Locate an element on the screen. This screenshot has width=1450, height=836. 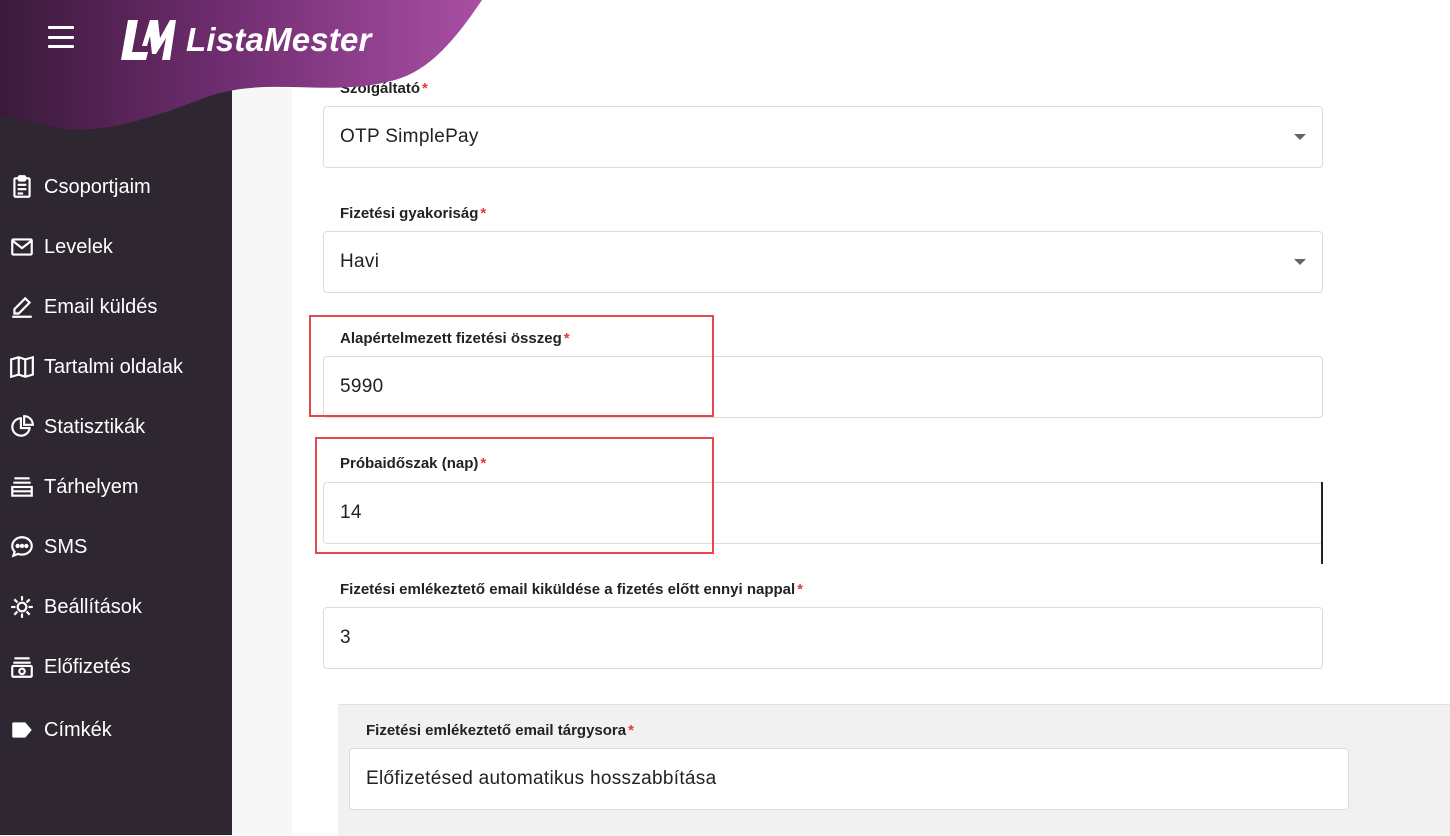
app-logo: ListaMester is located at coordinates (245, 40).